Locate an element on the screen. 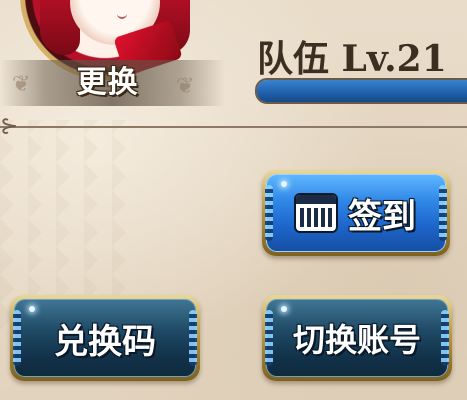 Image resolution: width=467 pixels, height=400 pixels. switch-account-button: 切换账号 is located at coordinates (357, 338).